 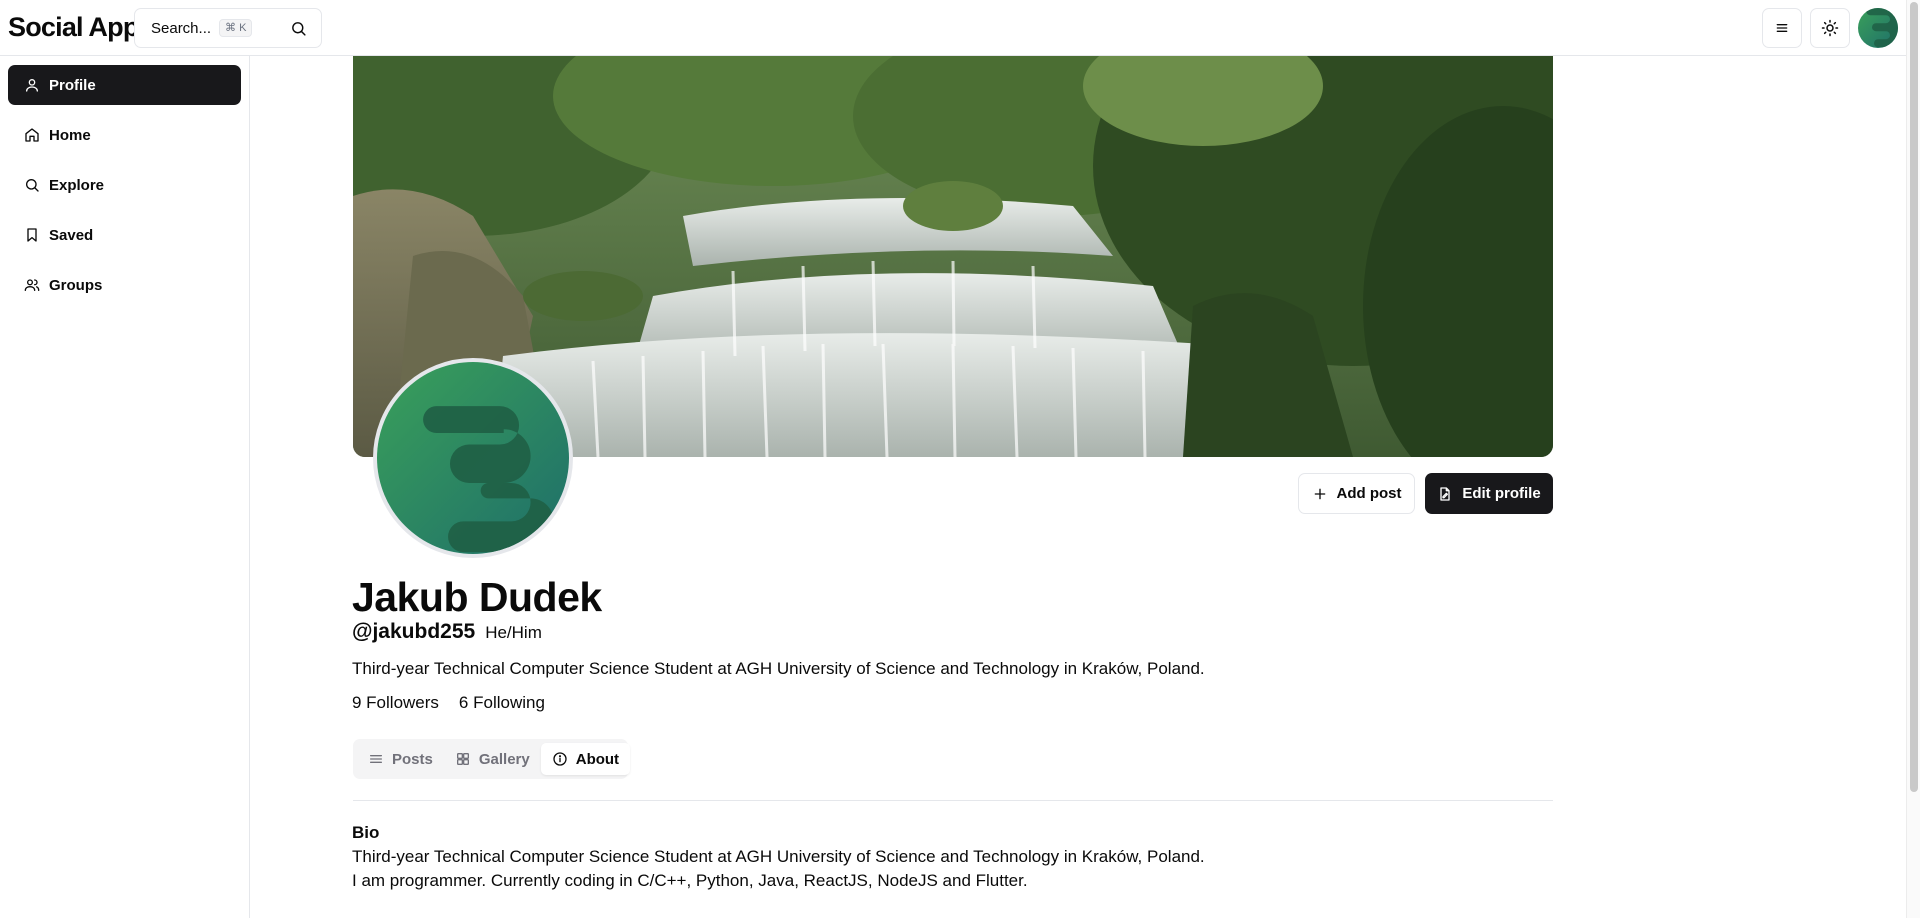 What do you see at coordinates (124, 285) in the screenshot?
I see `sidebar-item-groups: Groups` at bounding box center [124, 285].